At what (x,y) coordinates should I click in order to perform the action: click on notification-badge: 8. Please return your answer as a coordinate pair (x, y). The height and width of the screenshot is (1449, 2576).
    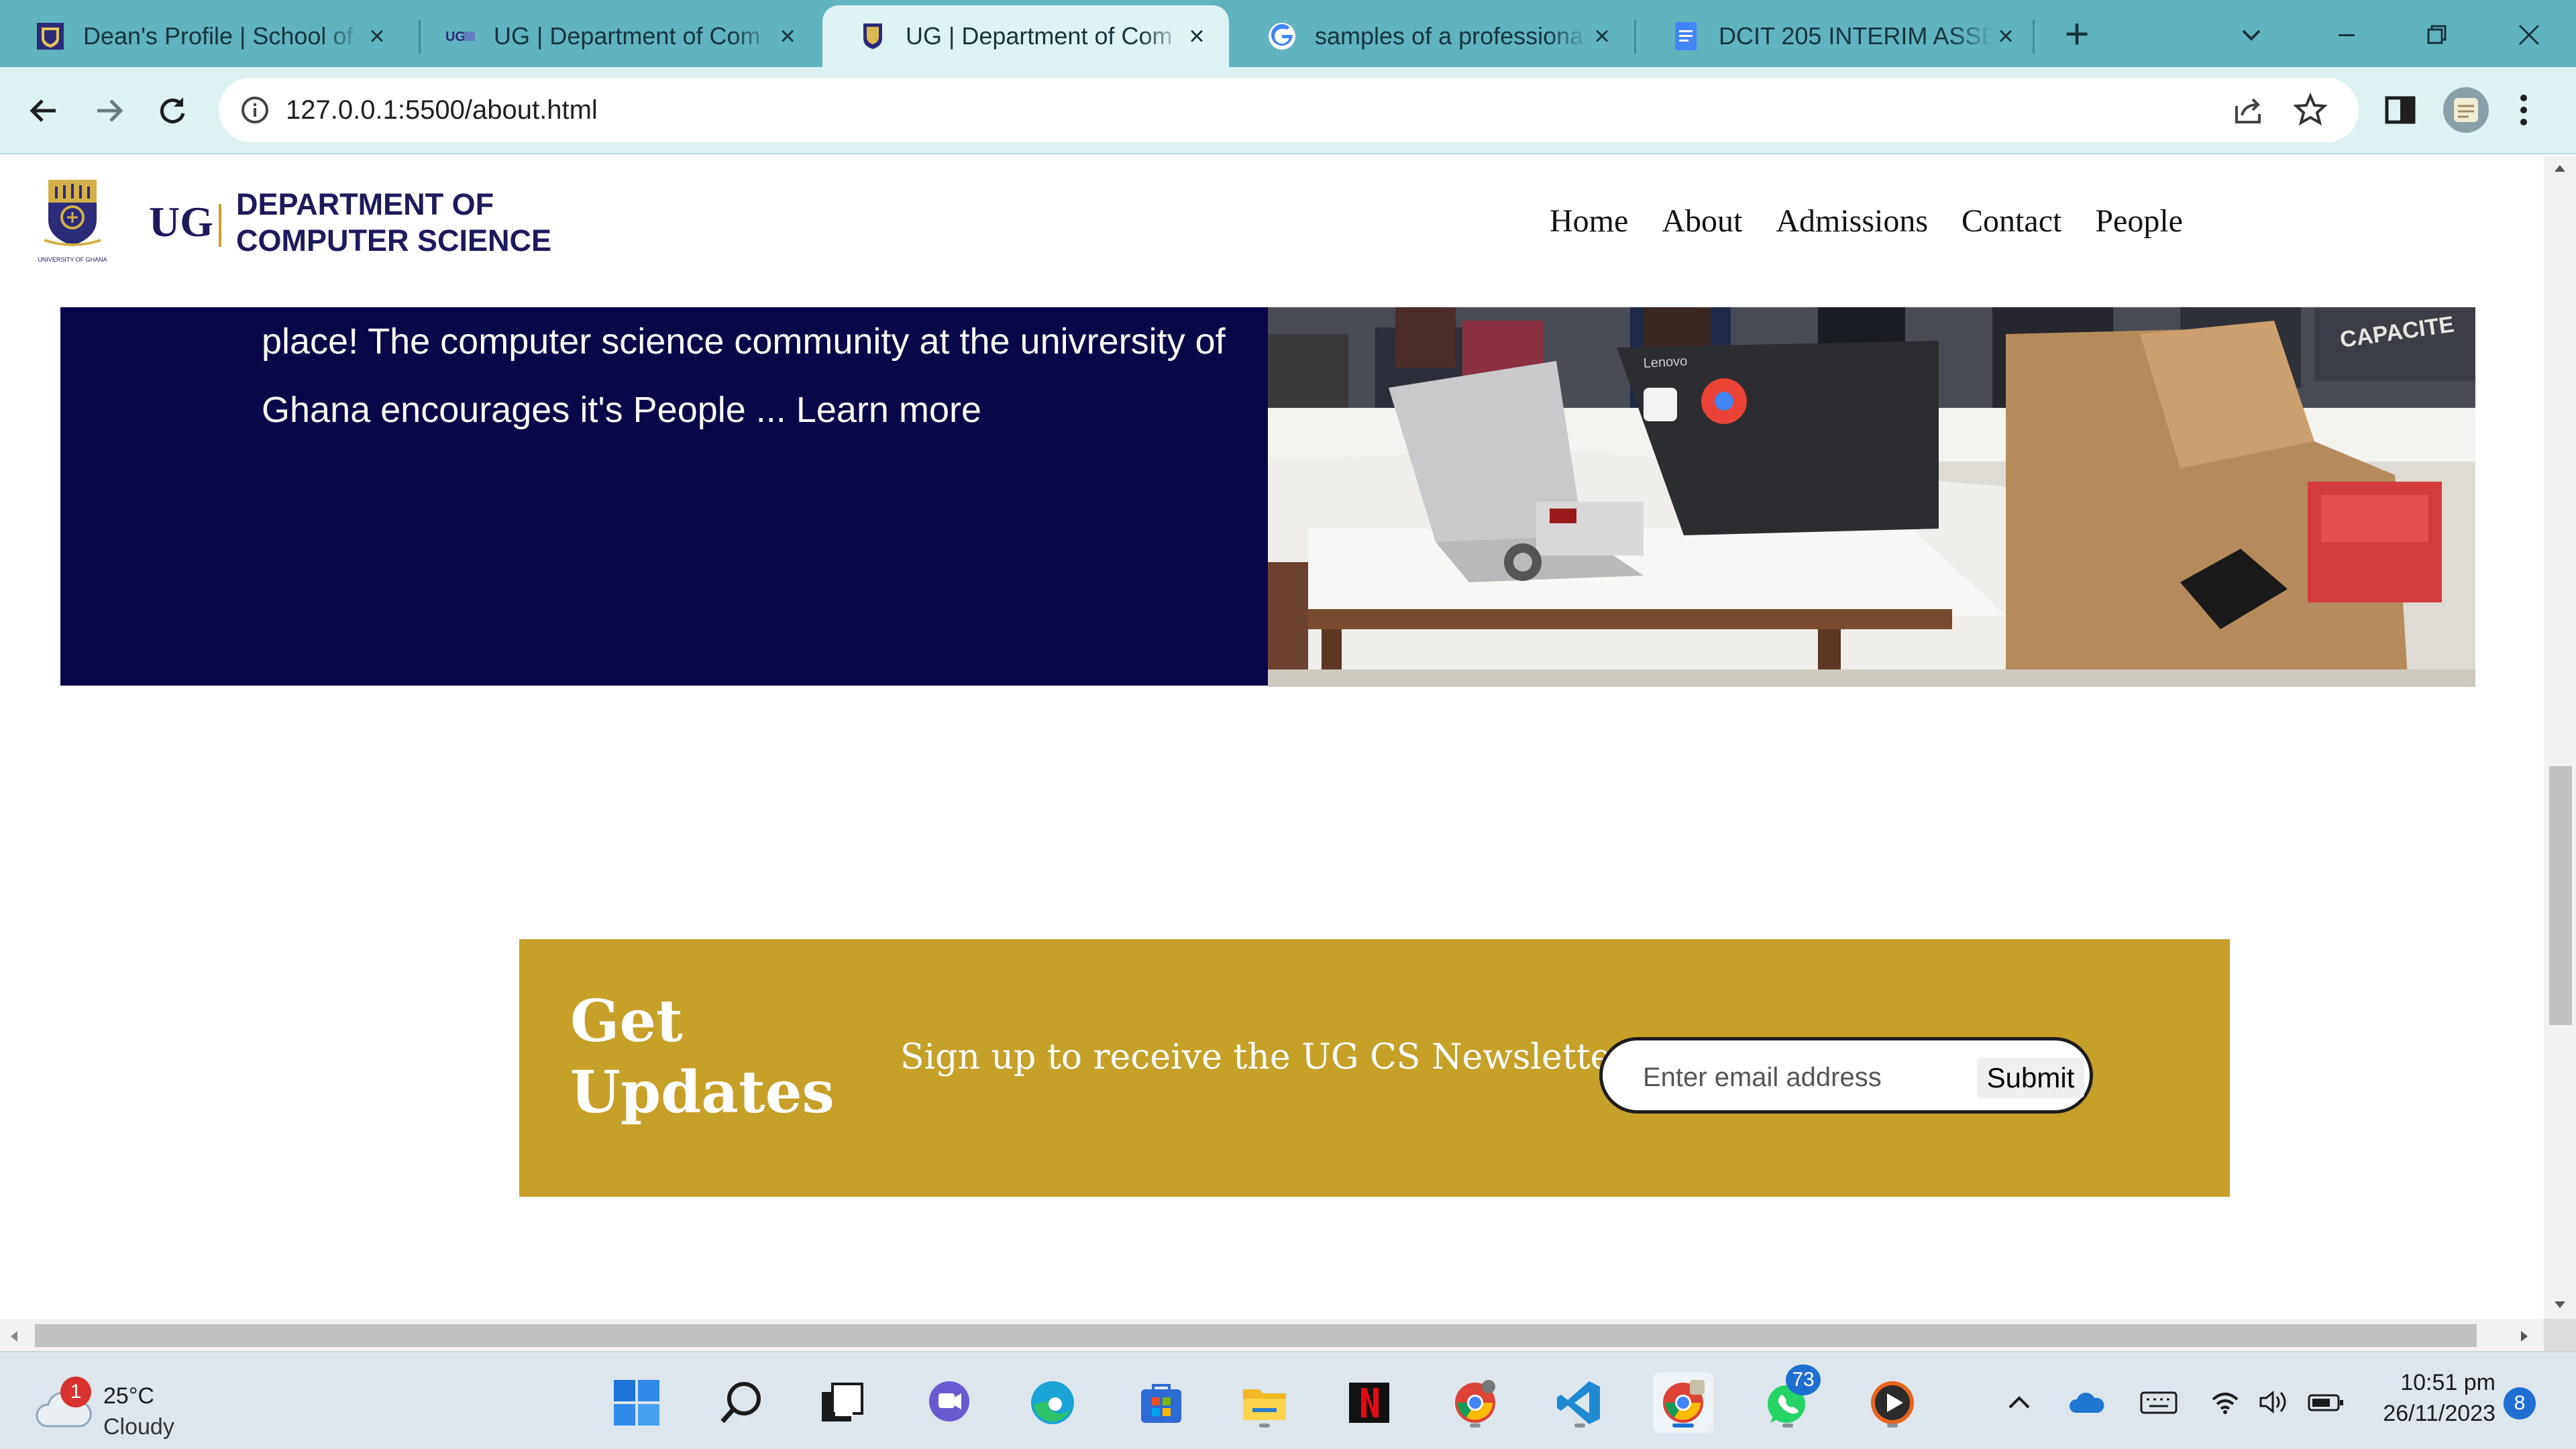
    Looking at the image, I should click on (2520, 1403).